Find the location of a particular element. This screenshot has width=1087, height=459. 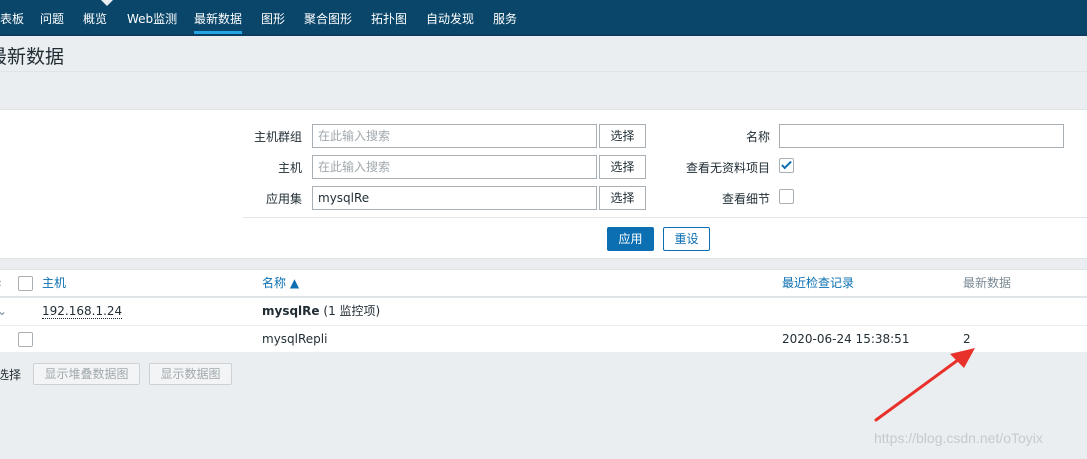

nav-item-dashboard: 表板 is located at coordinates (12, 18).